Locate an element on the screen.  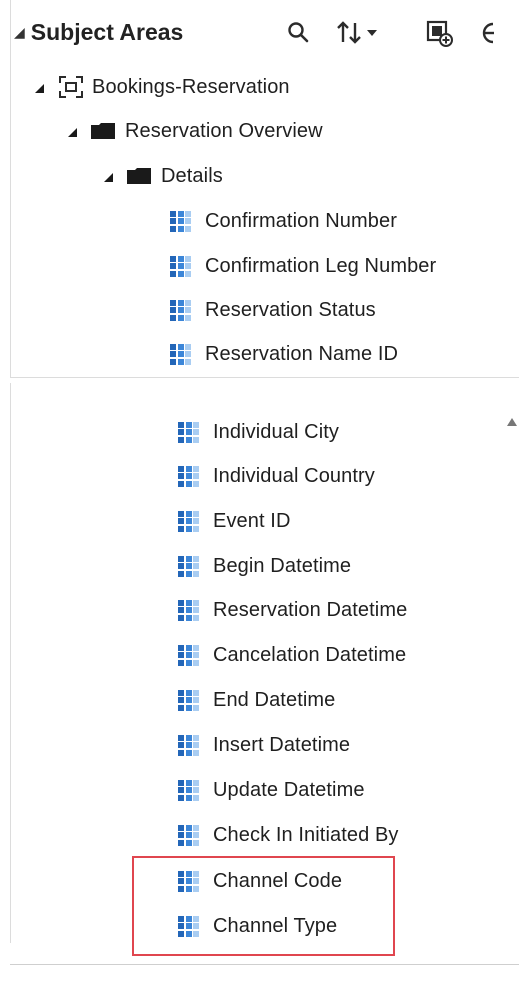
column-item: Begin Datetime is located at coordinates (264, 566).